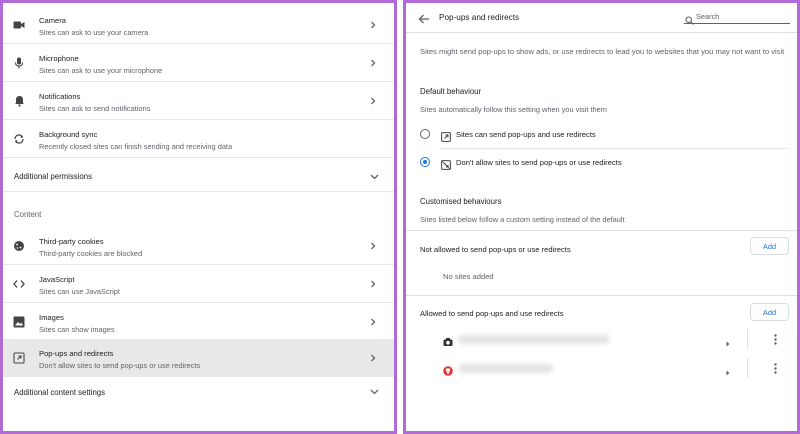  I want to click on content-item-title: Third-party cookies, so click(71, 241).